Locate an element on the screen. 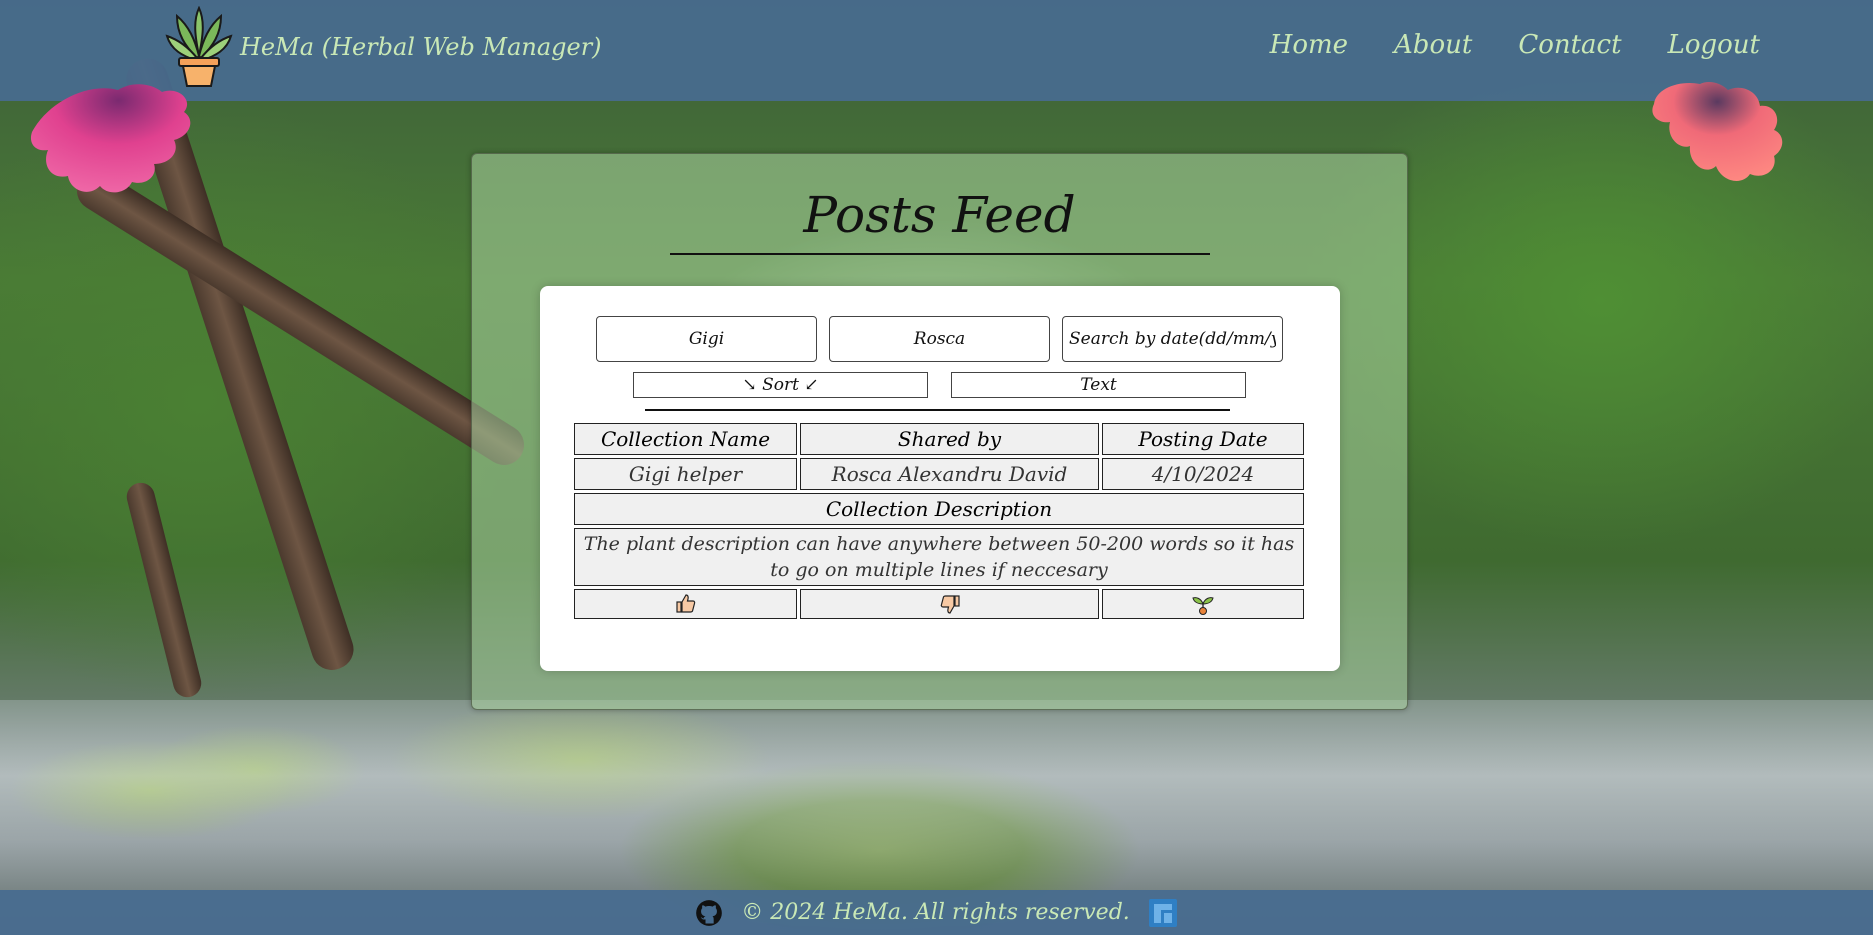 This screenshot has width=1873, height=935. background-tree-trunk is located at coordinates (164, 590).